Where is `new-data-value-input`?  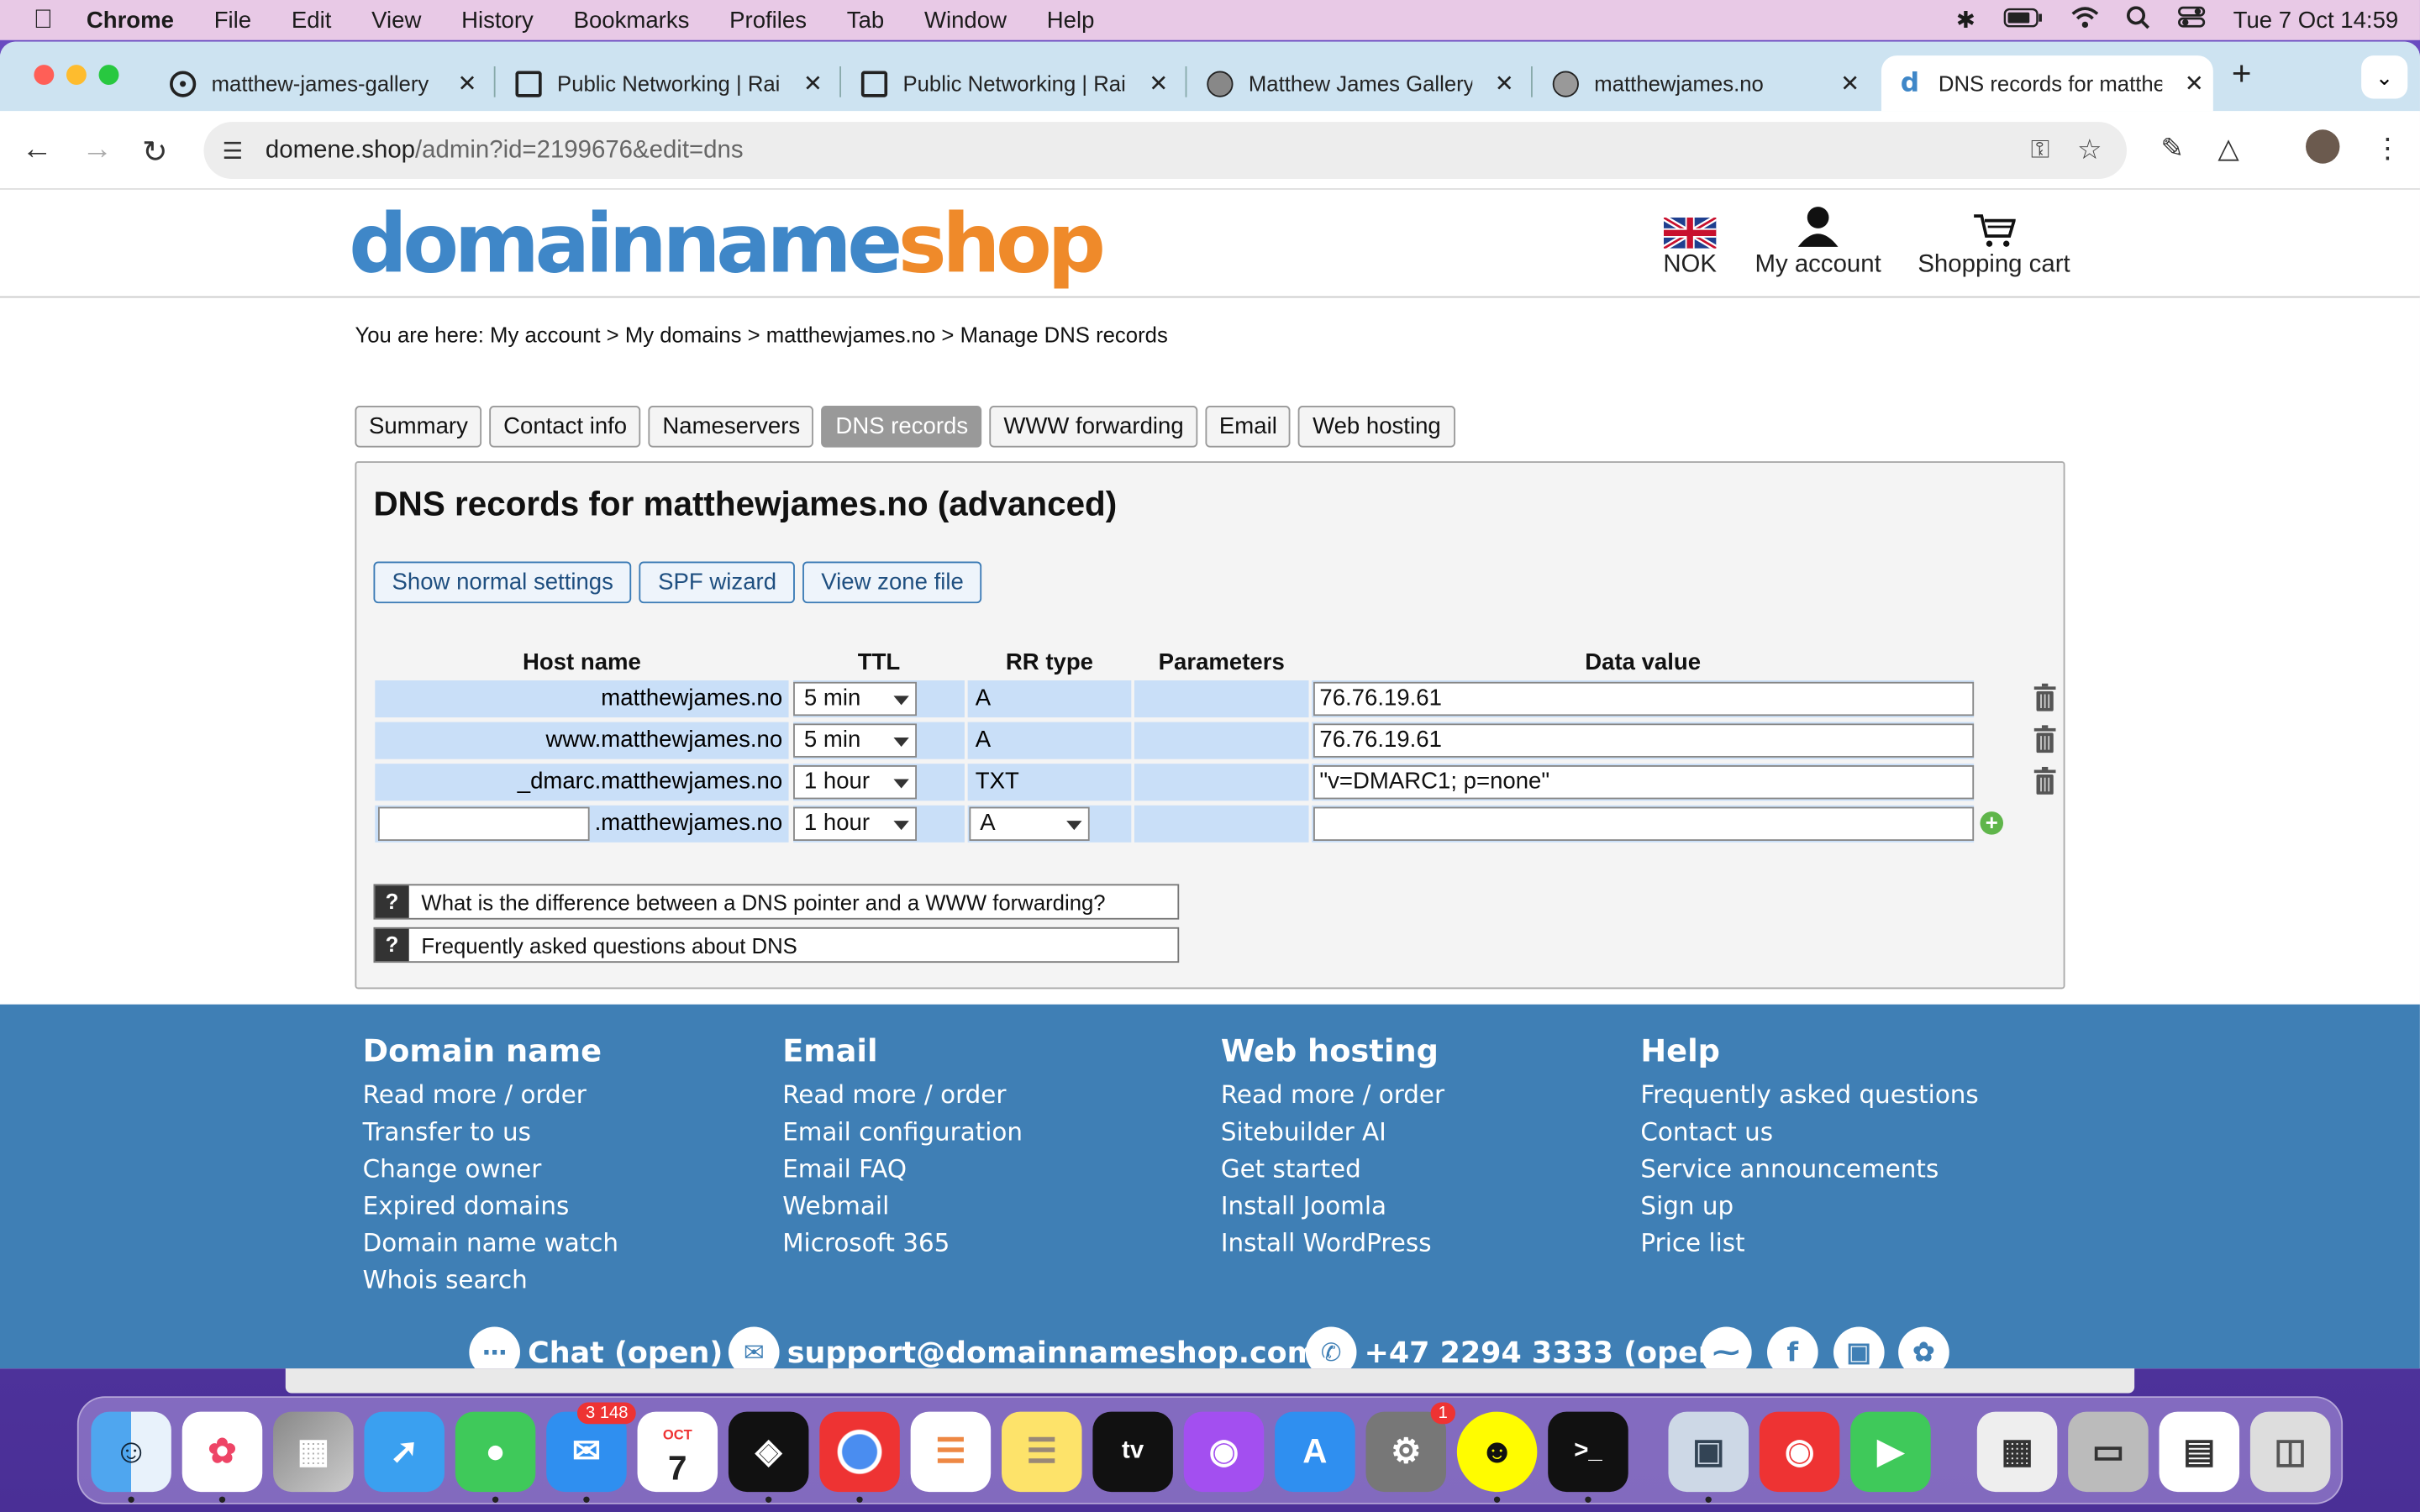 new-data-value-input is located at coordinates (1644, 824).